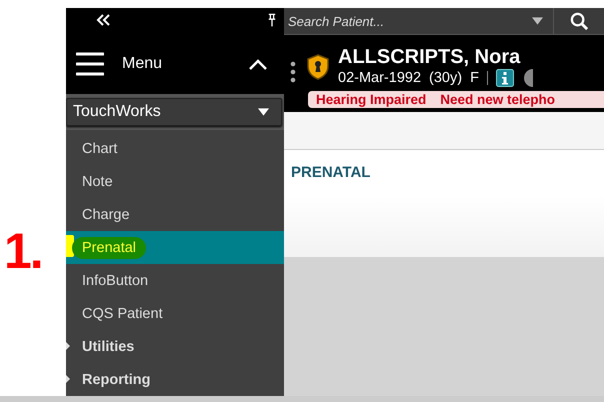  I want to click on menu-item: InfoButton, so click(175, 280).